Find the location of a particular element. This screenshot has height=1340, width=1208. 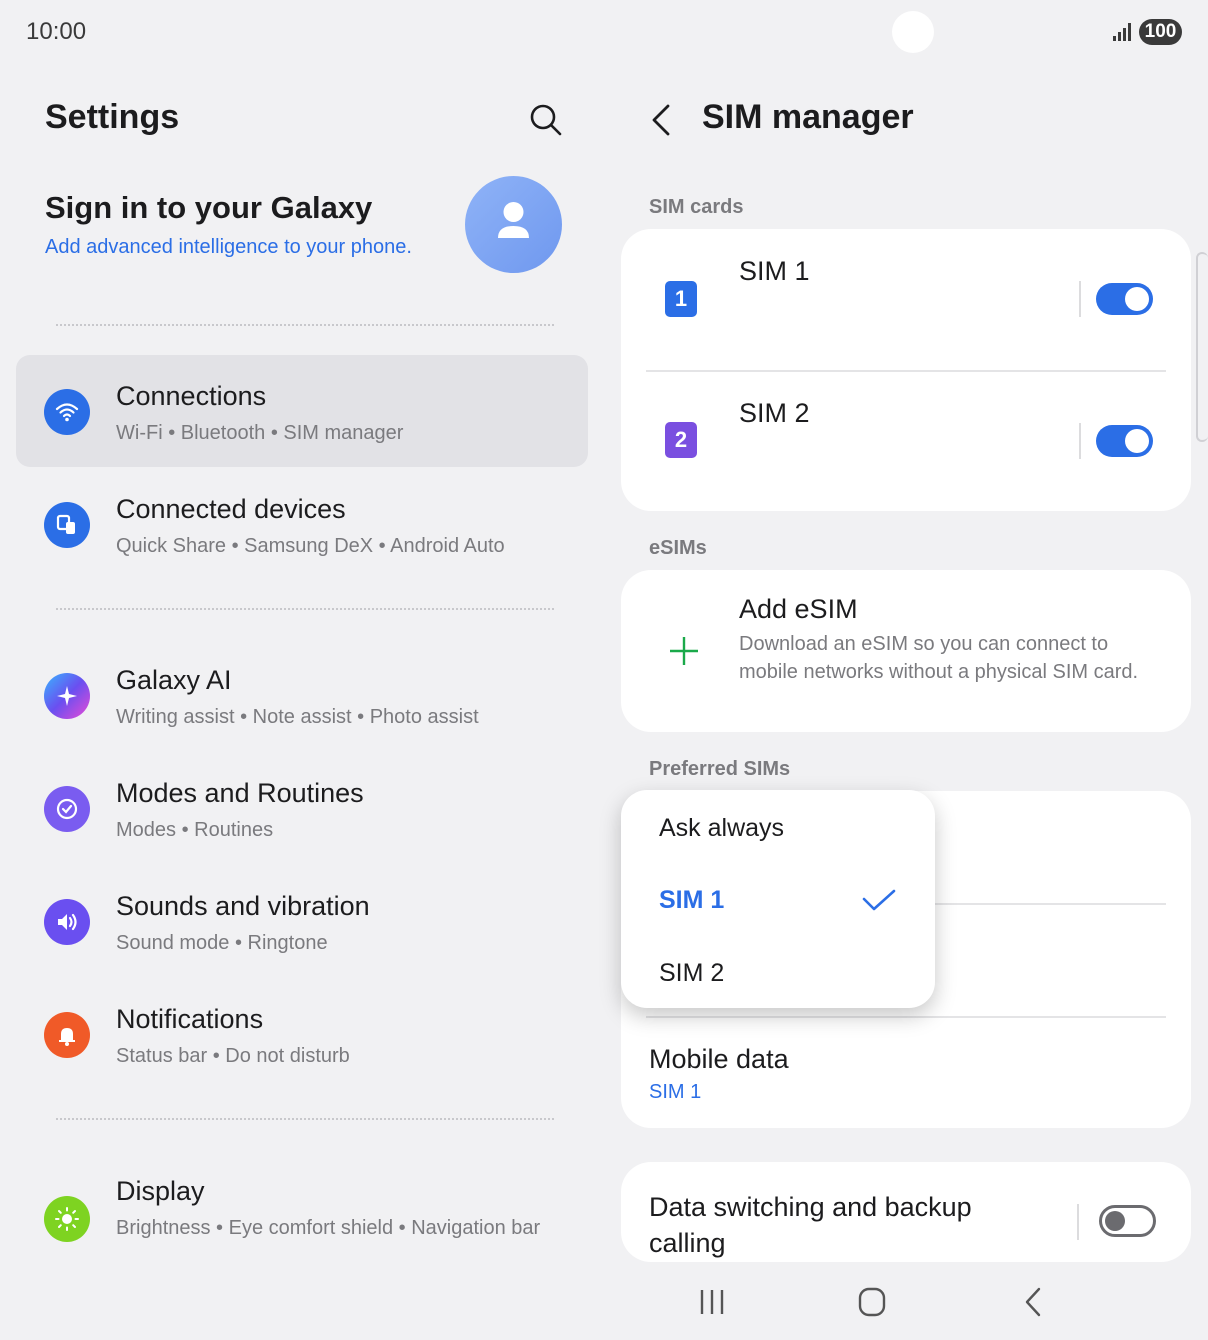

back-nav-icon is located at coordinates (1033, 1302).